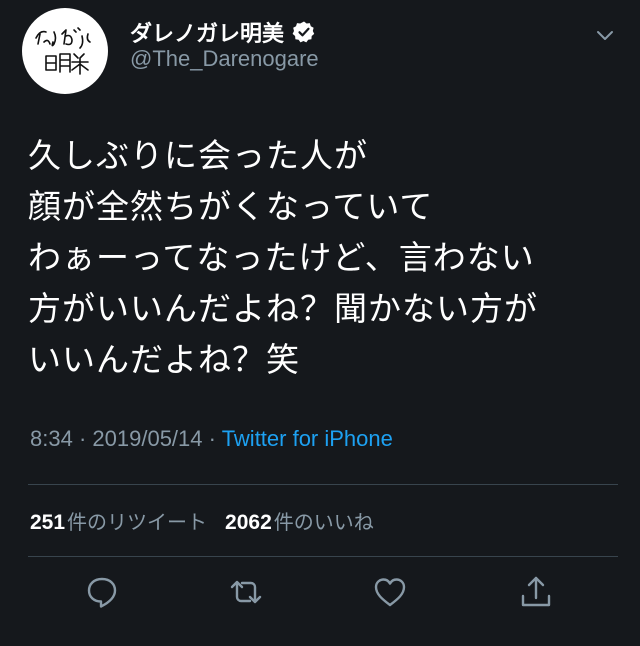  Describe the element at coordinates (281, 257) in the screenshot. I see `tweet-text-line: わぁーってなったけど、言わない` at that location.